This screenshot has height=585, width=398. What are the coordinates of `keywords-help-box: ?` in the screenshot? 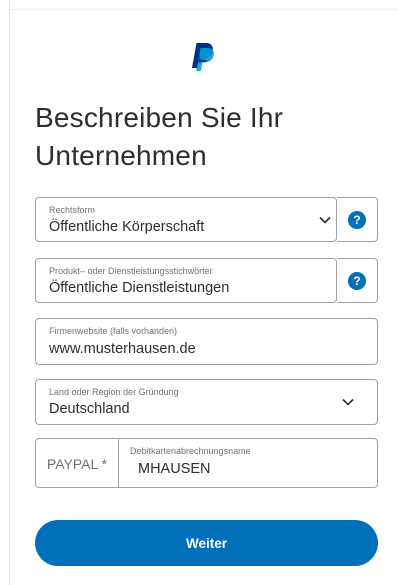 It's located at (357, 280).